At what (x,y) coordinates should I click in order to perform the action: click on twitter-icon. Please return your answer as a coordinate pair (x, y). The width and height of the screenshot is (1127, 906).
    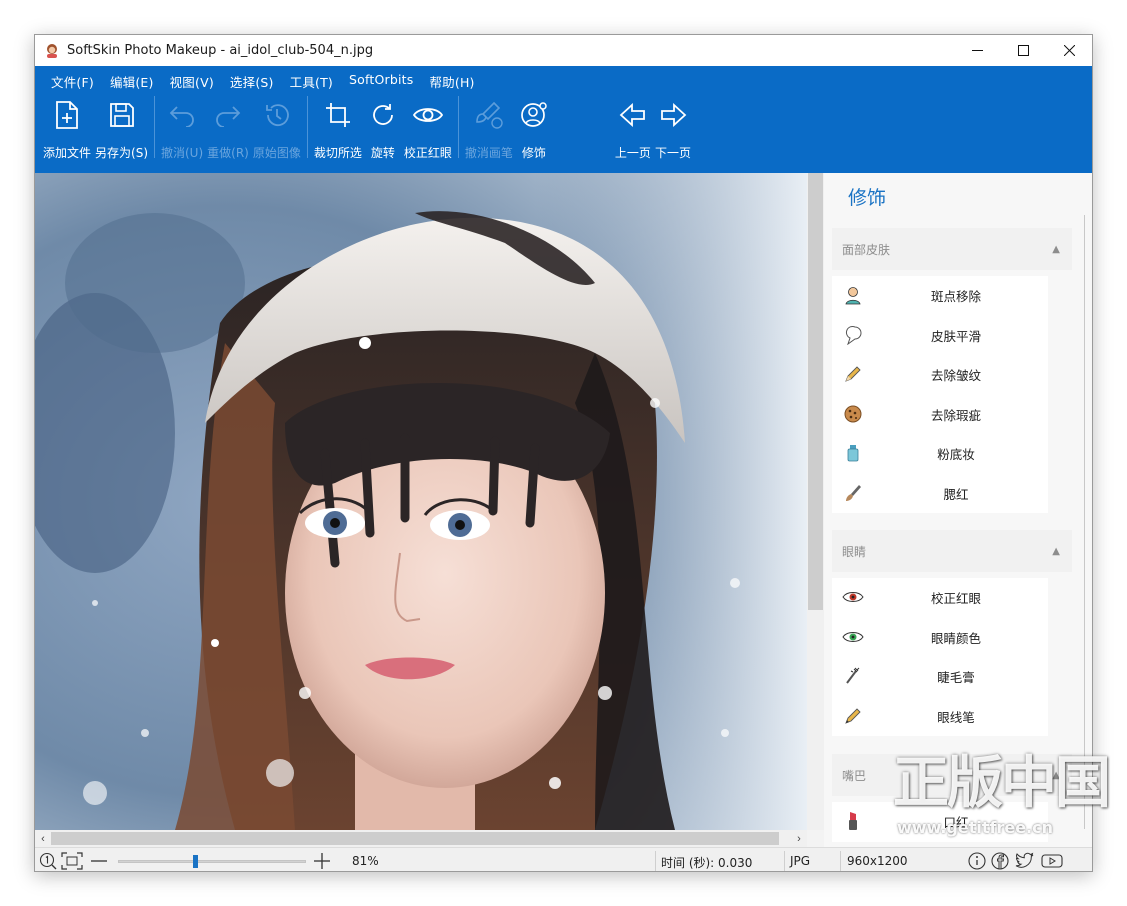
    Looking at the image, I should click on (1024, 860).